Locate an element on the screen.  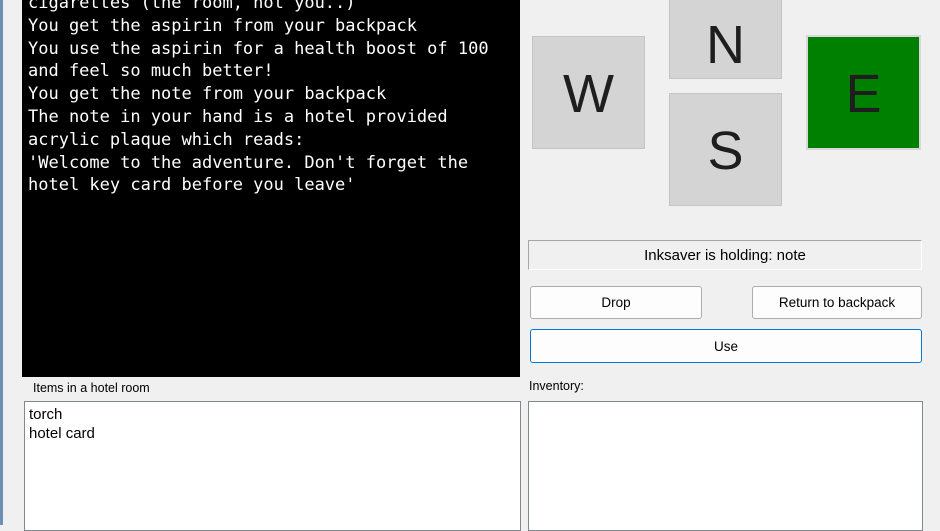
console-line: hotel key card before you leave' is located at coordinates (192, 185).